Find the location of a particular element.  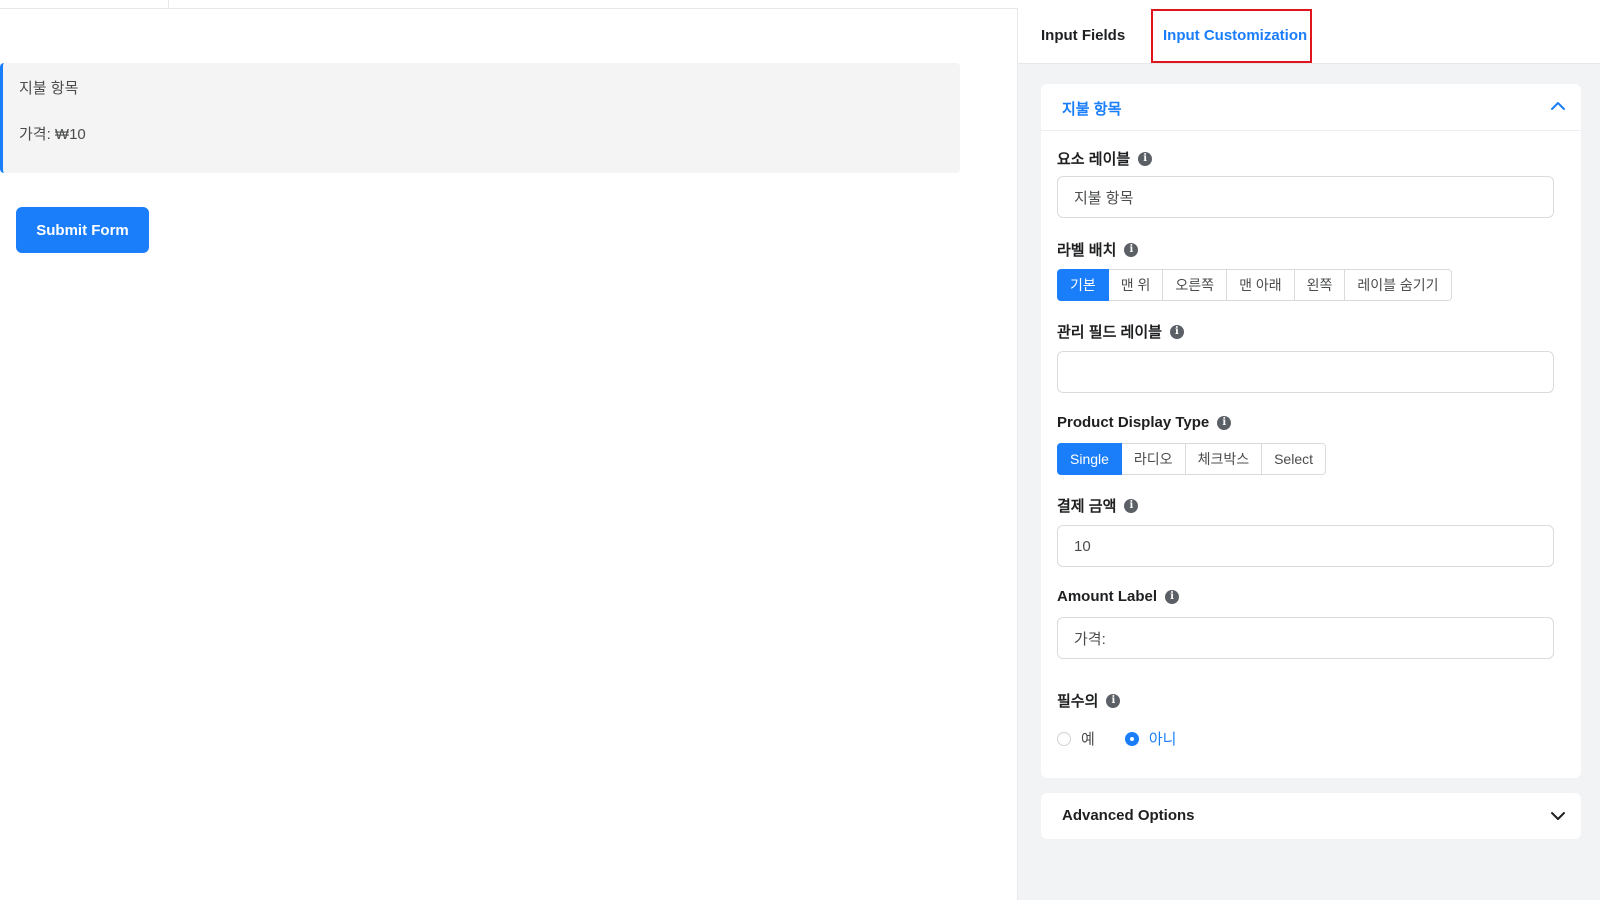

required-option-no: 아니 is located at coordinates (1150, 738).